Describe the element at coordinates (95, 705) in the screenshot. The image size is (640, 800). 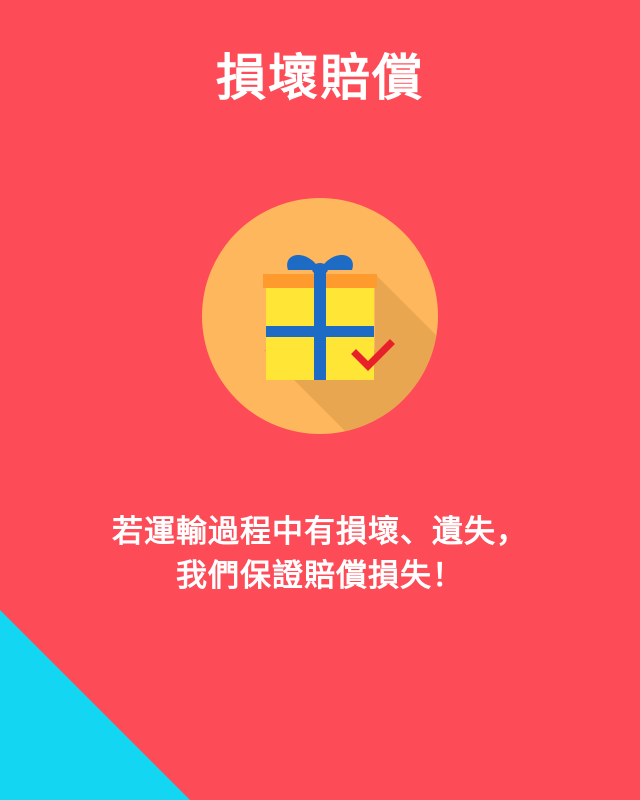
I see `corner-accent-triangle` at that location.